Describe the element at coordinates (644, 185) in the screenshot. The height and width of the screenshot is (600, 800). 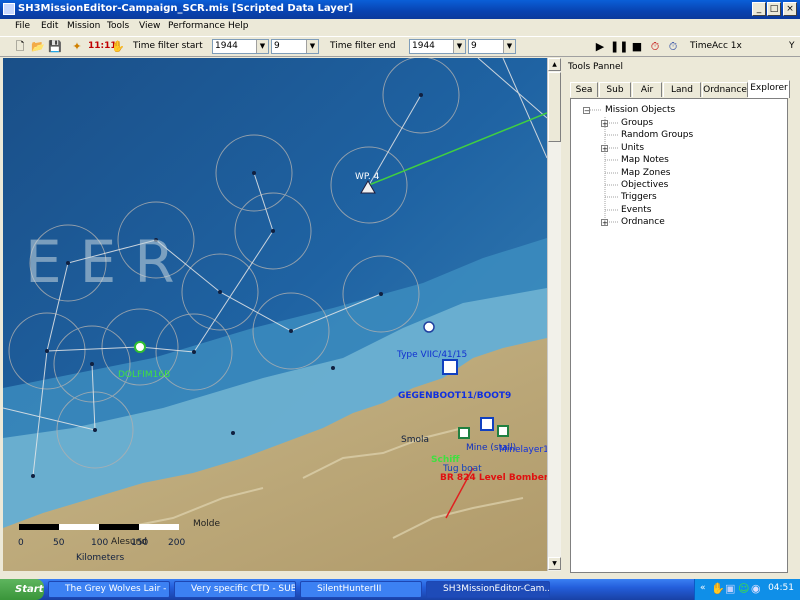
I see `tree-item-objectives: Objectives` at that location.